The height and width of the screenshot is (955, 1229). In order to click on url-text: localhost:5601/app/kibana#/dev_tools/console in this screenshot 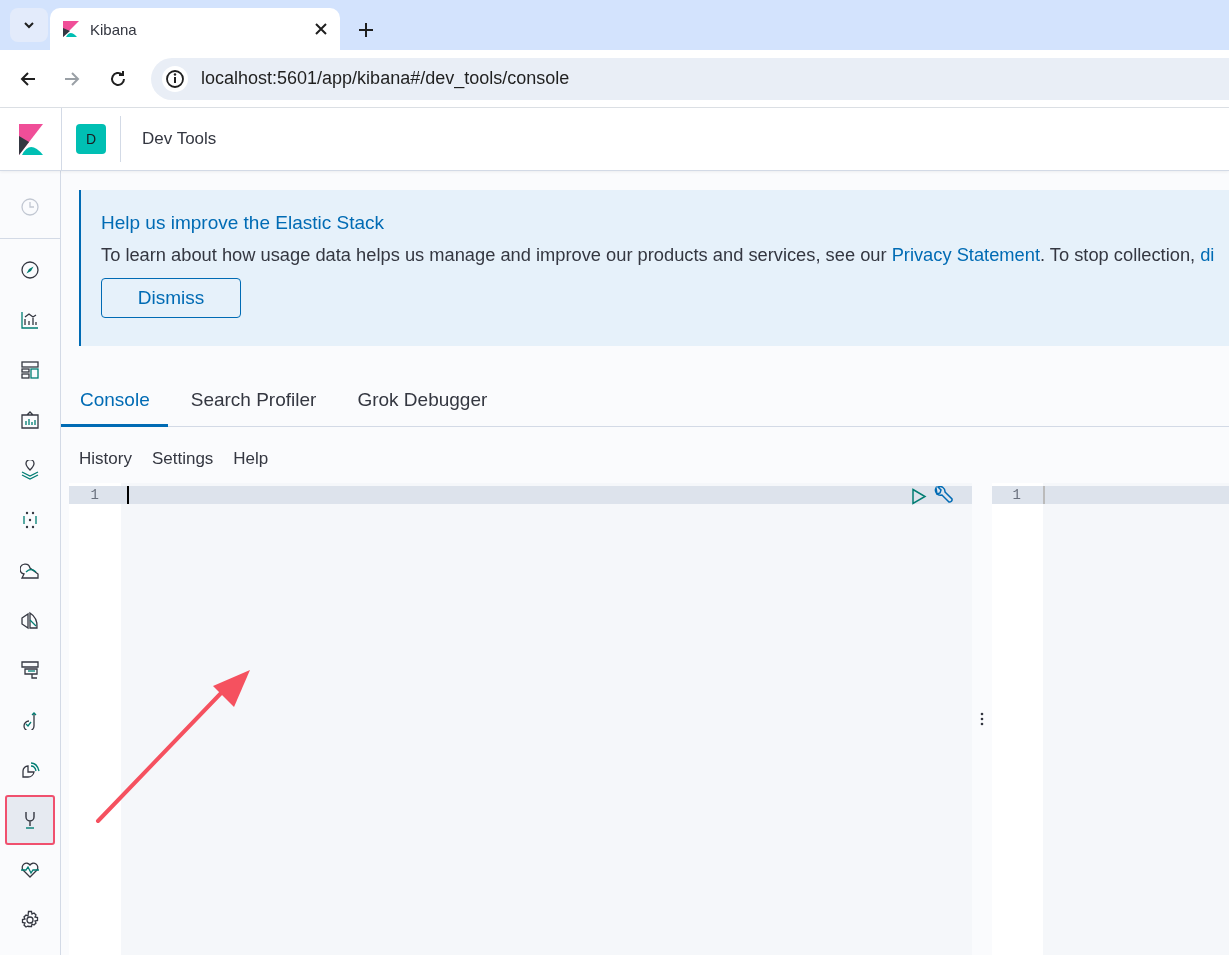, I will do `click(385, 78)`.